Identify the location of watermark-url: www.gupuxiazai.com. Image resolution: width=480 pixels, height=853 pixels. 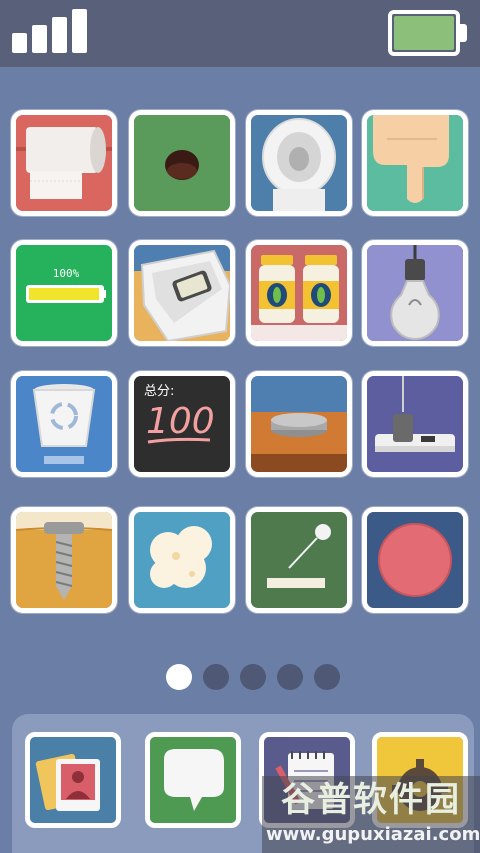
(373, 834).